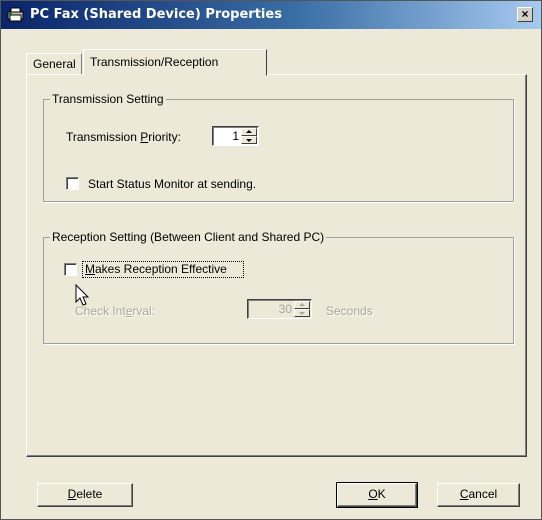 This screenshot has width=542, height=520. Describe the element at coordinates (70, 269) in the screenshot. I see `reception-effective-checkbox` at that location.